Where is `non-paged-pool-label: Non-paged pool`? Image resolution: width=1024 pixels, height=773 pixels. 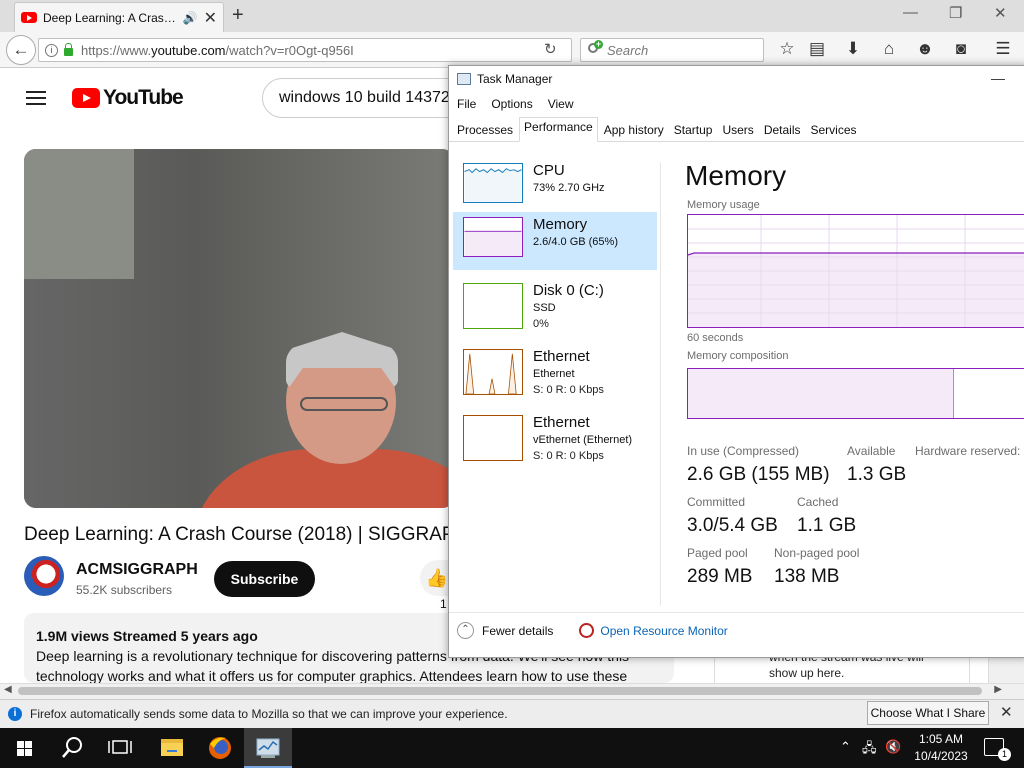
non-paged-pool-label: Non-paged pool is located at coordinates (817, 553).